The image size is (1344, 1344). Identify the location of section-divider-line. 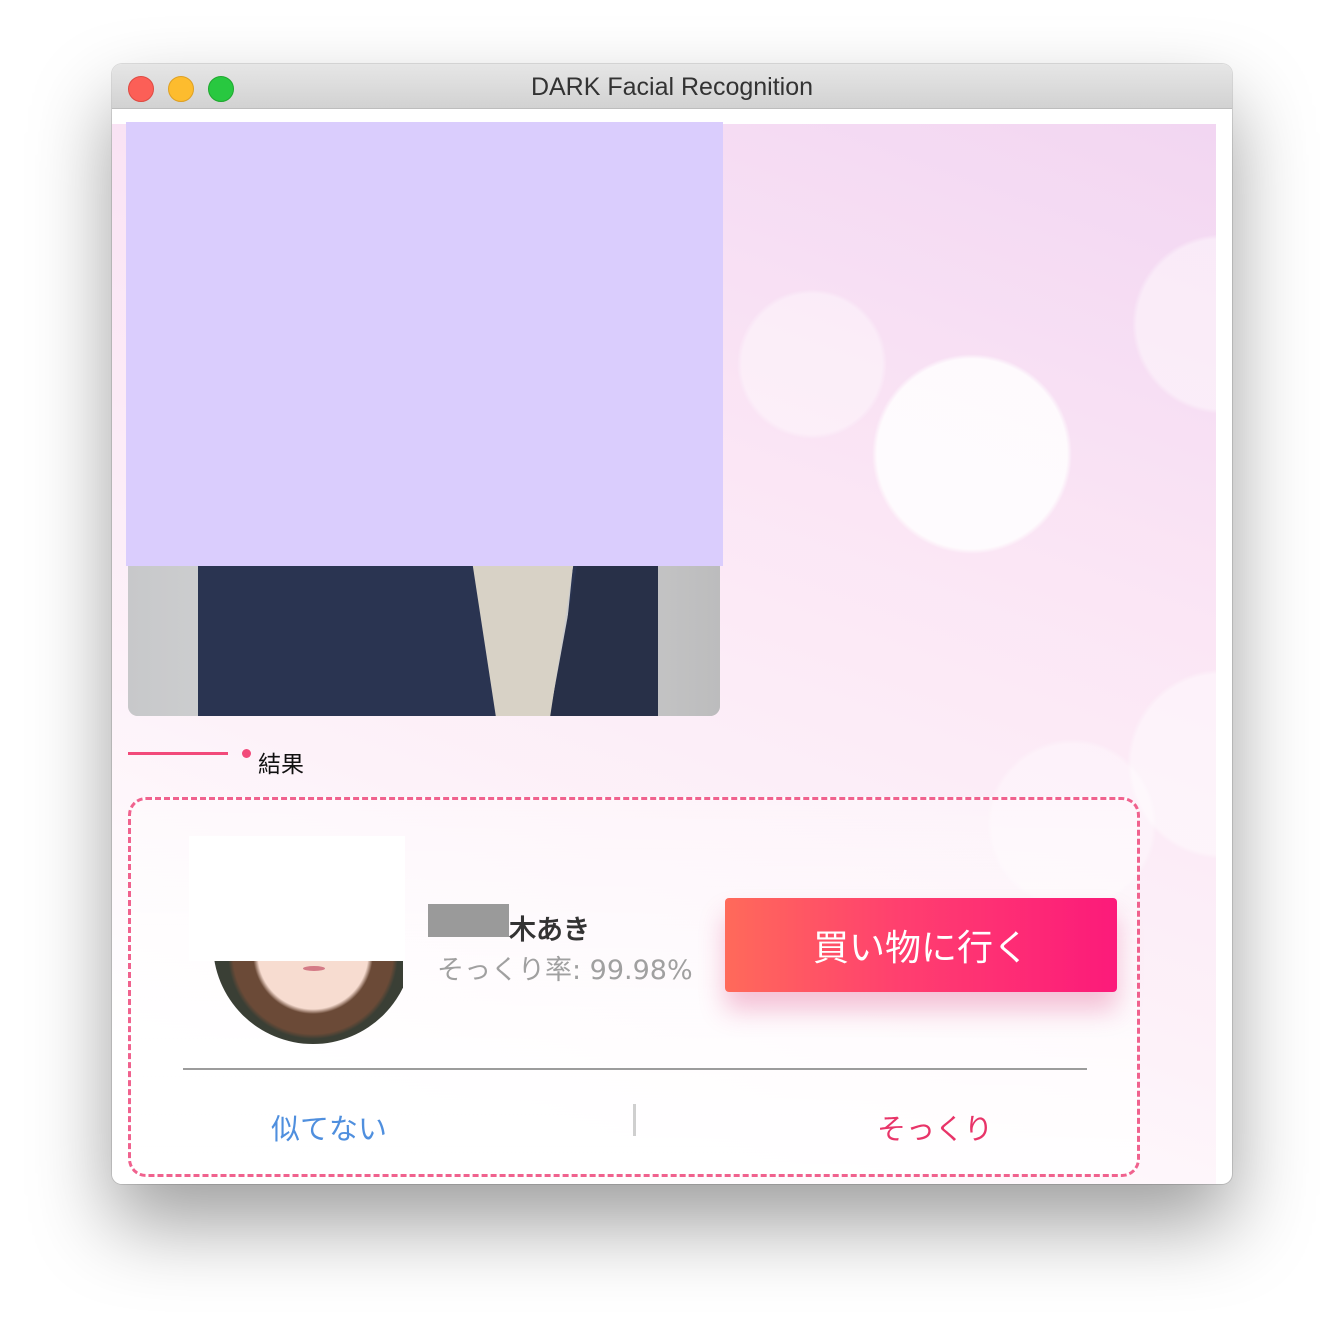
(178, 753).